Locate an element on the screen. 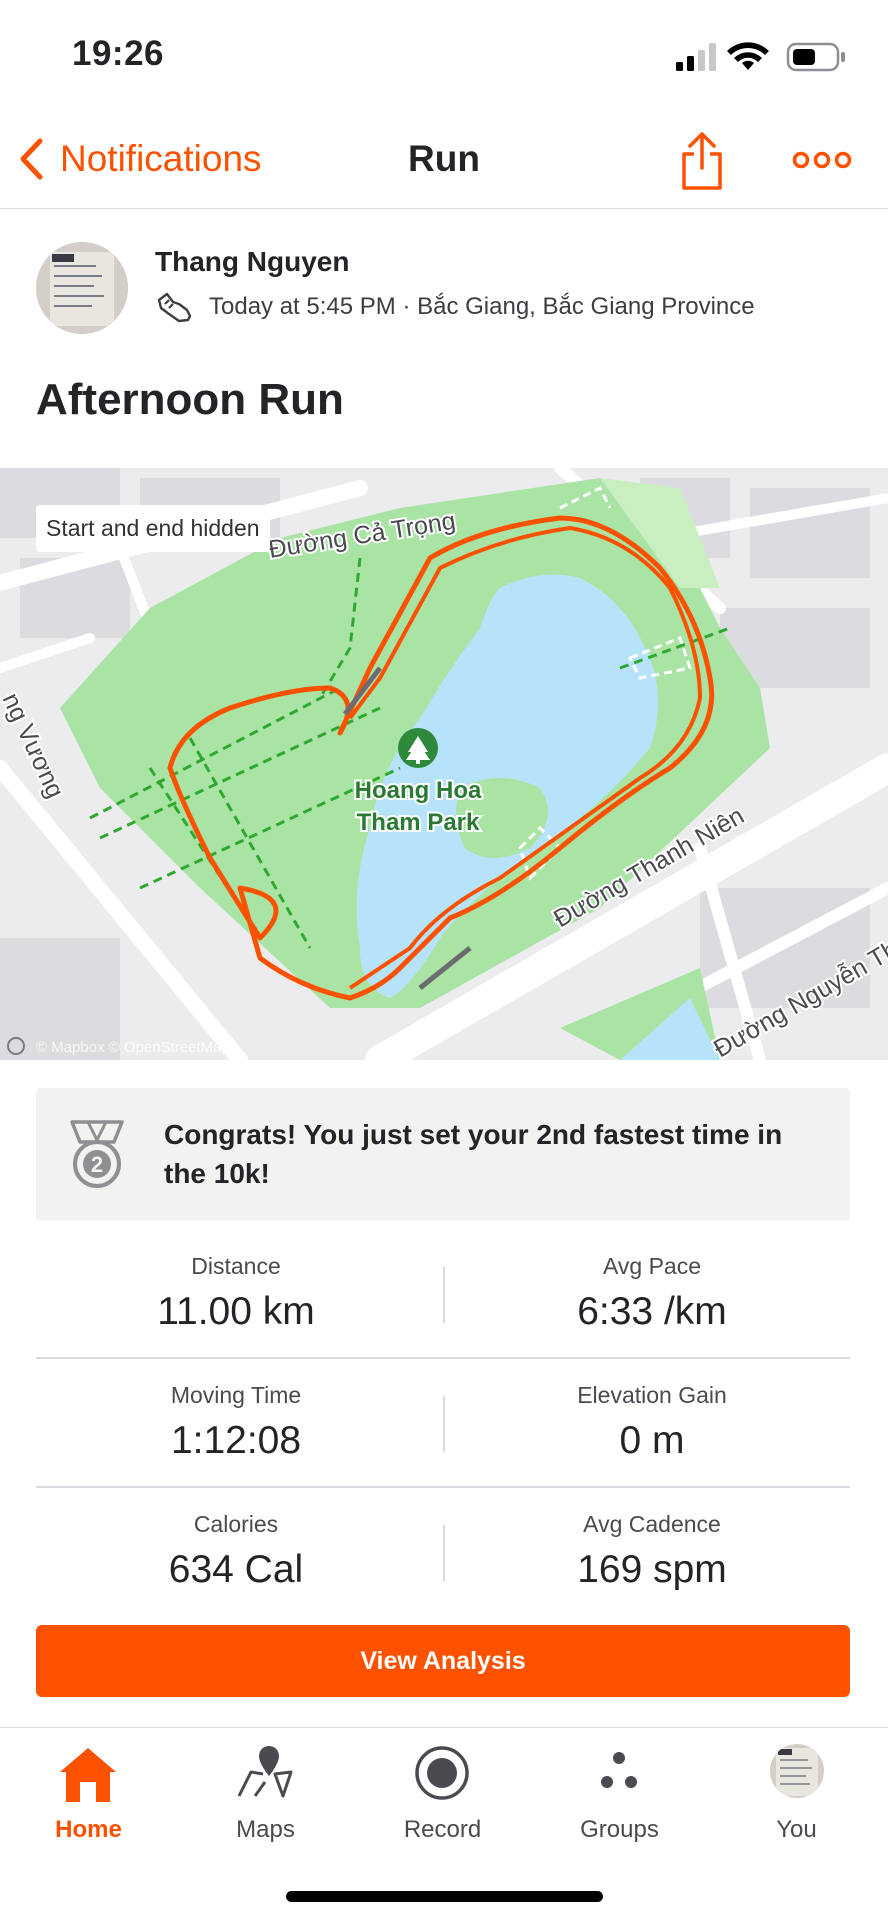 This screenshot has height=1921, width=888. stat-label: Distance is located at coordinates (236, 1266).